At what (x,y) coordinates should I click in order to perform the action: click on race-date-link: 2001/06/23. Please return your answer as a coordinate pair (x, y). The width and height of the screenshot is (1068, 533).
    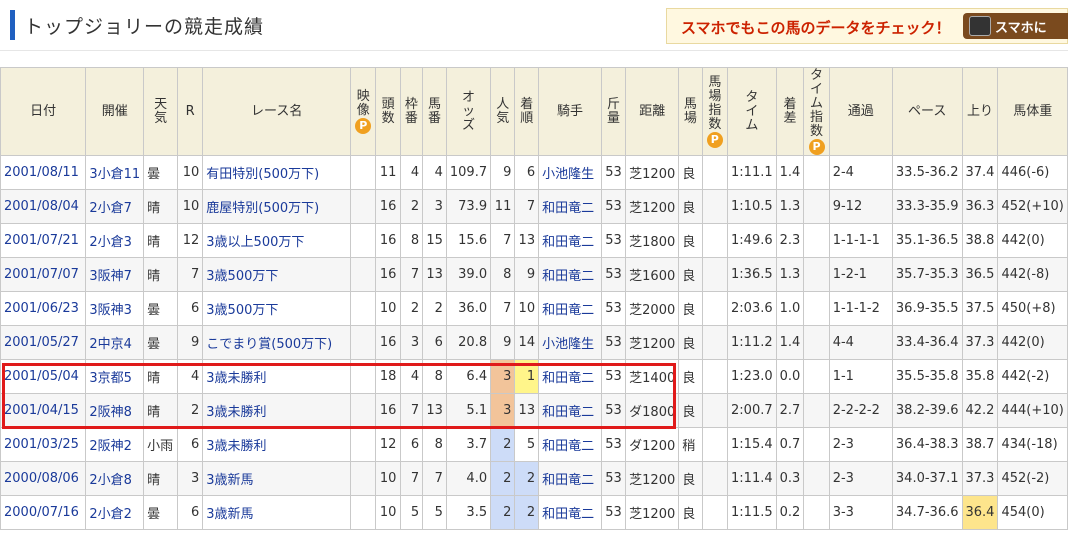
    Looking at the image, I should click on (43, 308).